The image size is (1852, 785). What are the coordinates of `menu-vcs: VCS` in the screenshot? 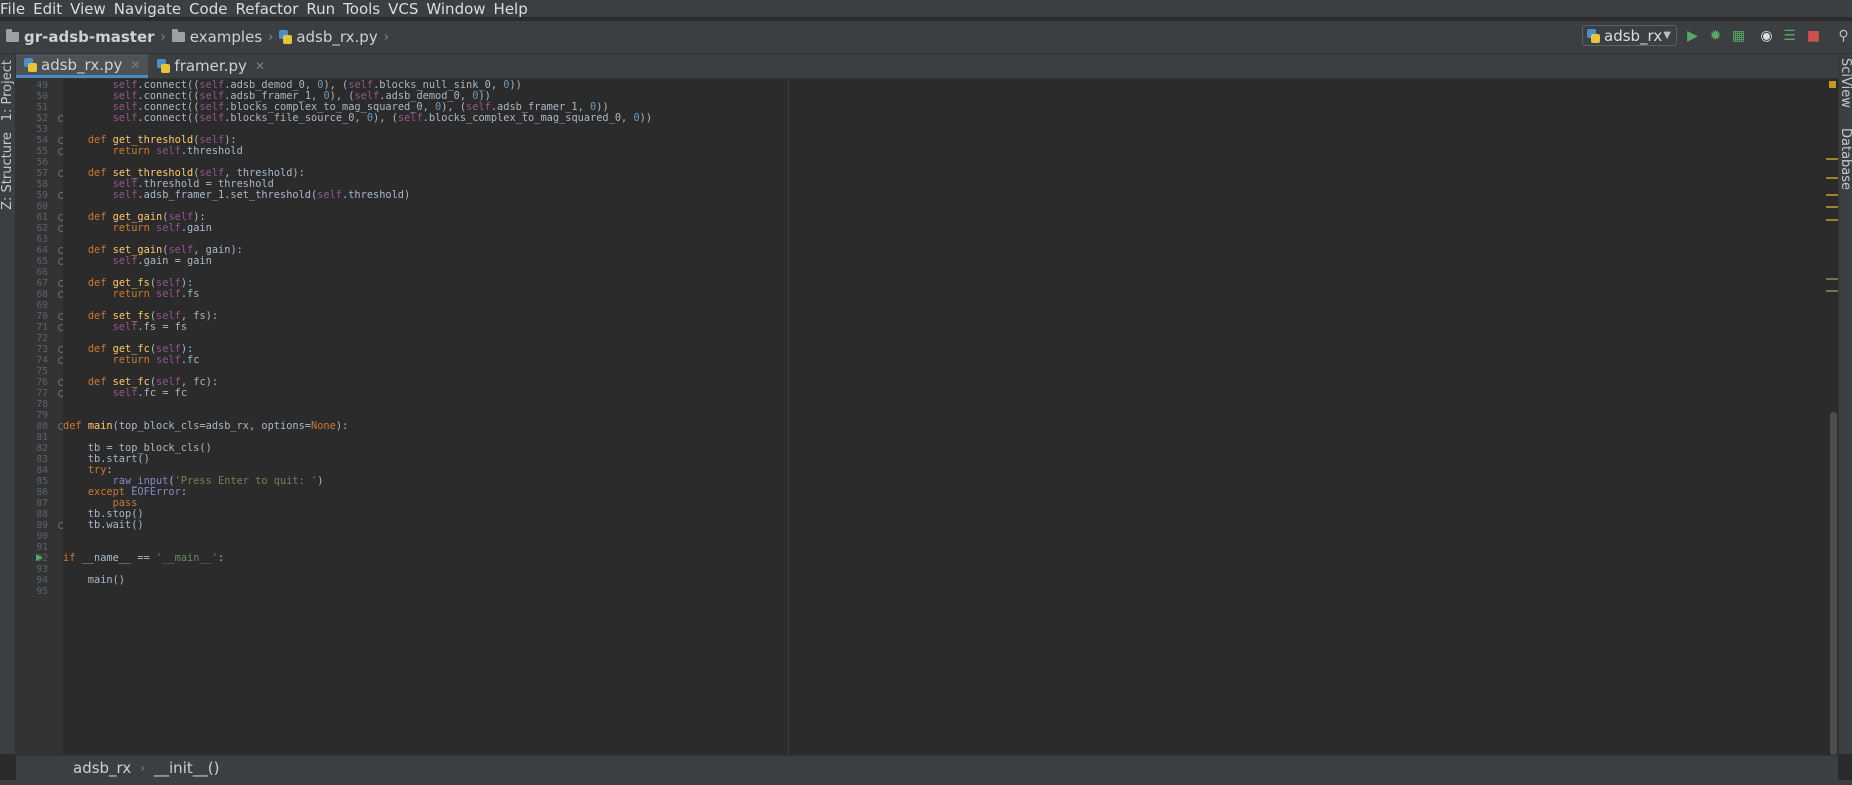 It's located at (406, 9).